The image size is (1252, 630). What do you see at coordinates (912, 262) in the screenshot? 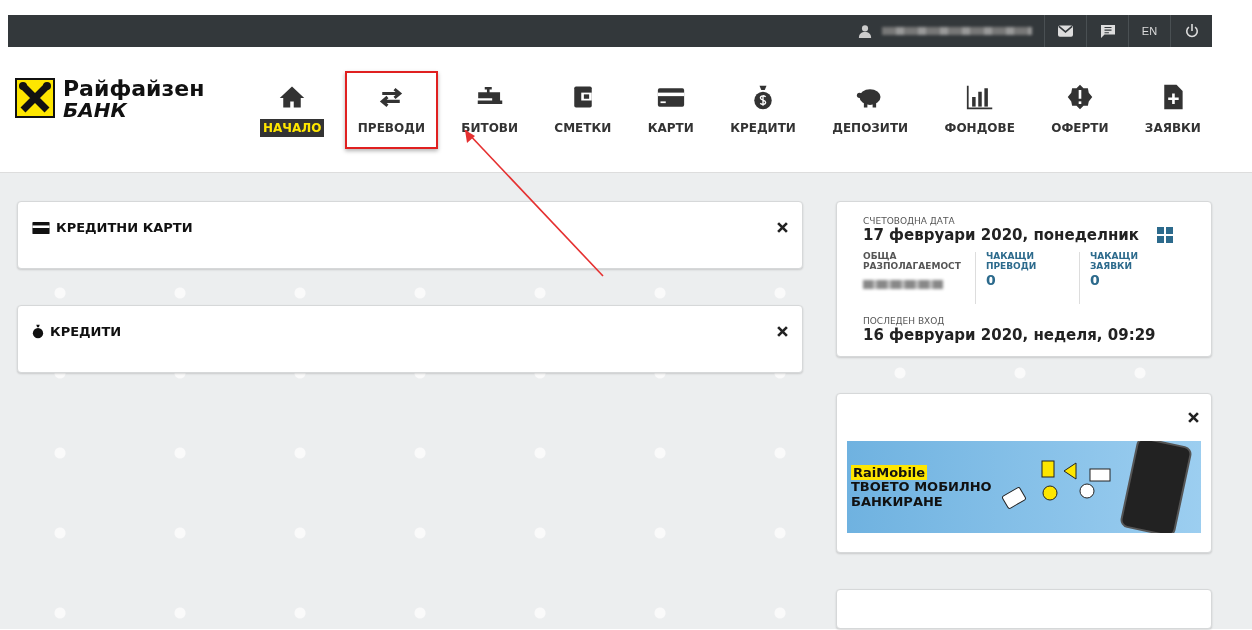
I see `stat-label: ОБЩА РАЗПОЛАГАЕМОСТ` at bounding box center [912, 262].